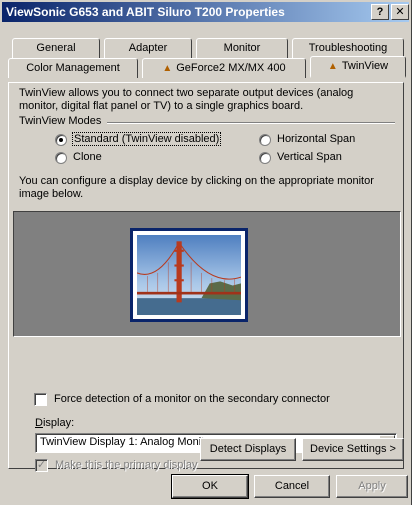 This screenshot has height=505, width=419. I want to click on twinview-modes-label: TwinView Modes, so click(60, 121).